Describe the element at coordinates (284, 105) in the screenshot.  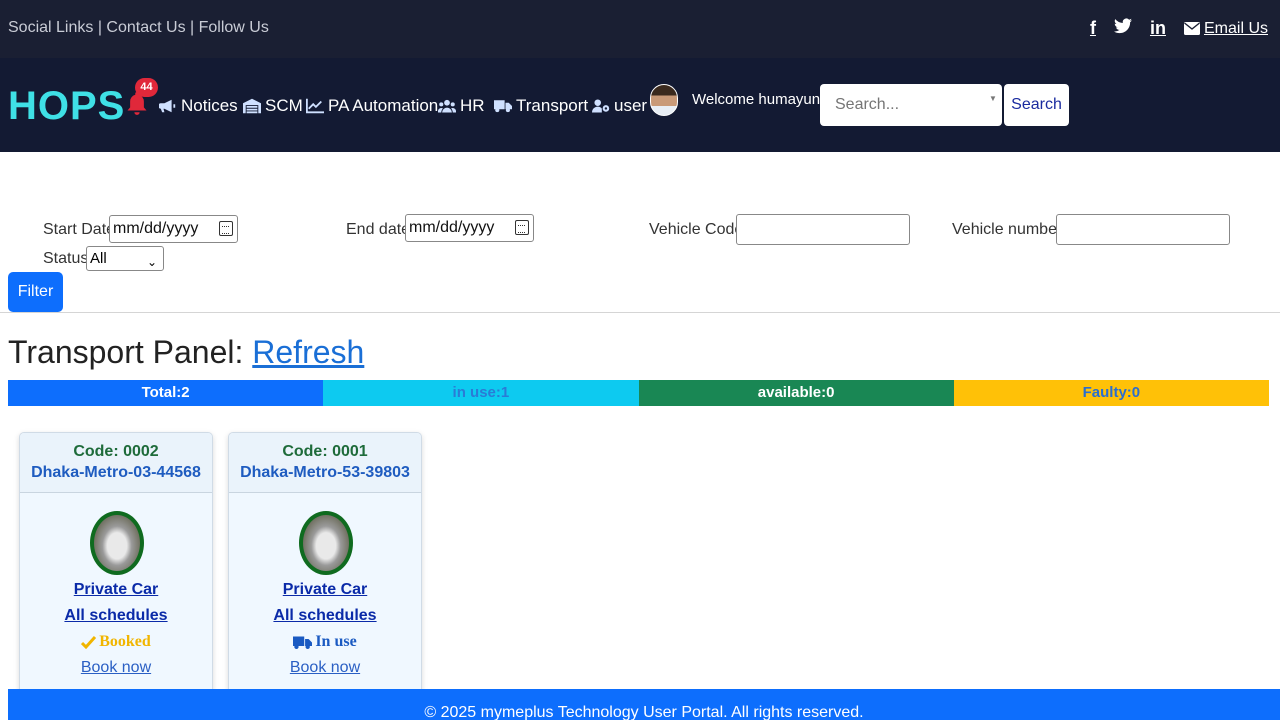
I see `nav-scm-label: SCM` at that location.